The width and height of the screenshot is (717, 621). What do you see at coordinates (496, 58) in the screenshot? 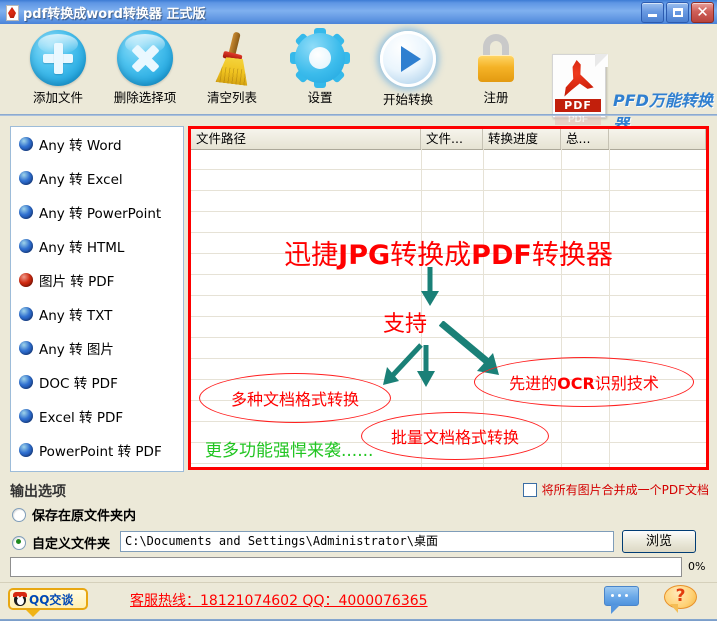
I see `lock-icon` at bounding box center [496, 58].